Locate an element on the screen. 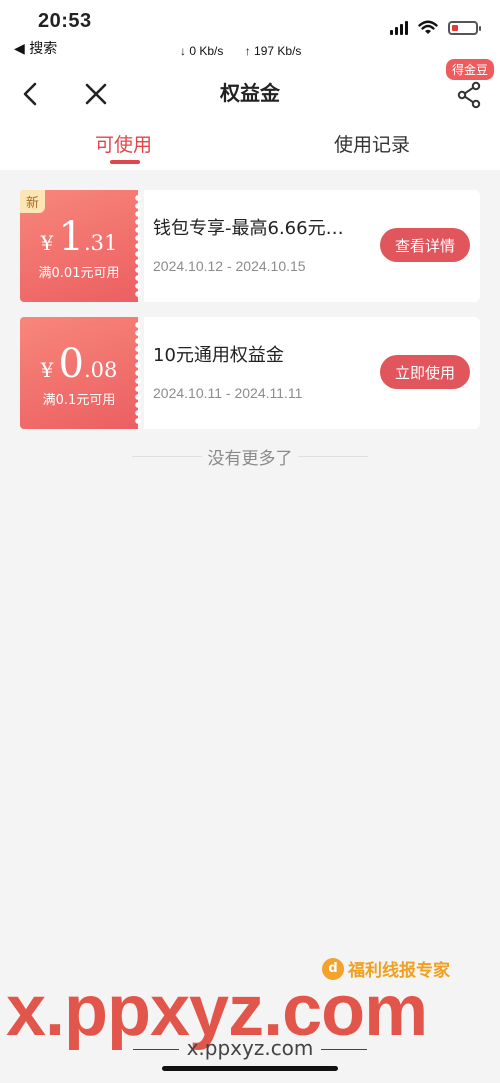 The width and height of the screenshot is (500, 1083). system-icons is located at coordinates (435, 28).